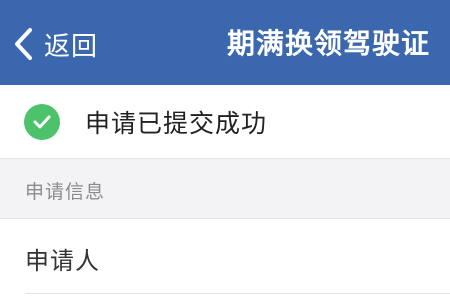  I want to click on section-title: 申请信息, so click(65, 192).